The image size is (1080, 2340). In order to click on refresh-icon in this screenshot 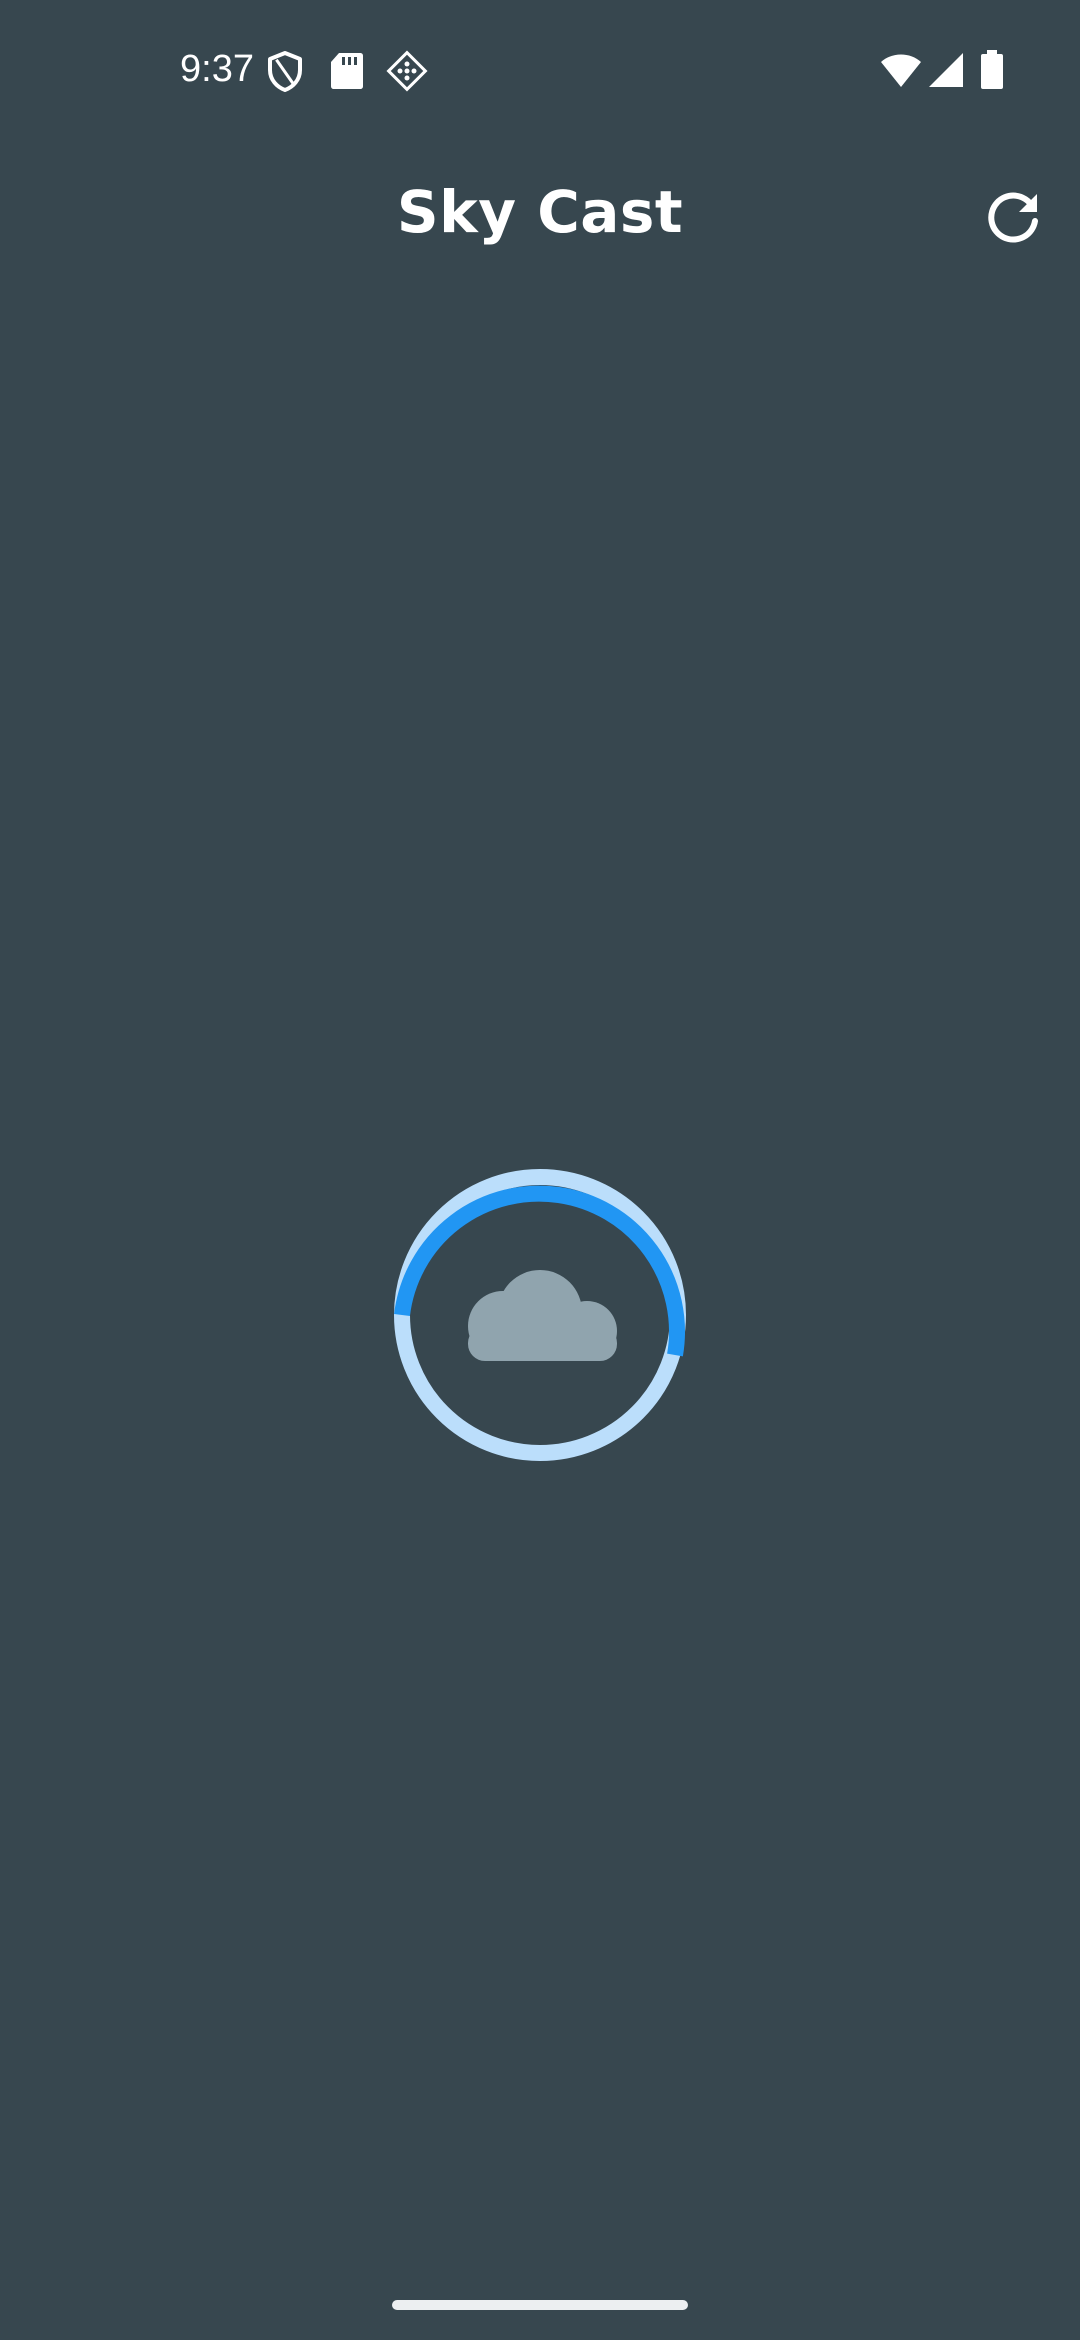, I will do `click(1013, 217)`.